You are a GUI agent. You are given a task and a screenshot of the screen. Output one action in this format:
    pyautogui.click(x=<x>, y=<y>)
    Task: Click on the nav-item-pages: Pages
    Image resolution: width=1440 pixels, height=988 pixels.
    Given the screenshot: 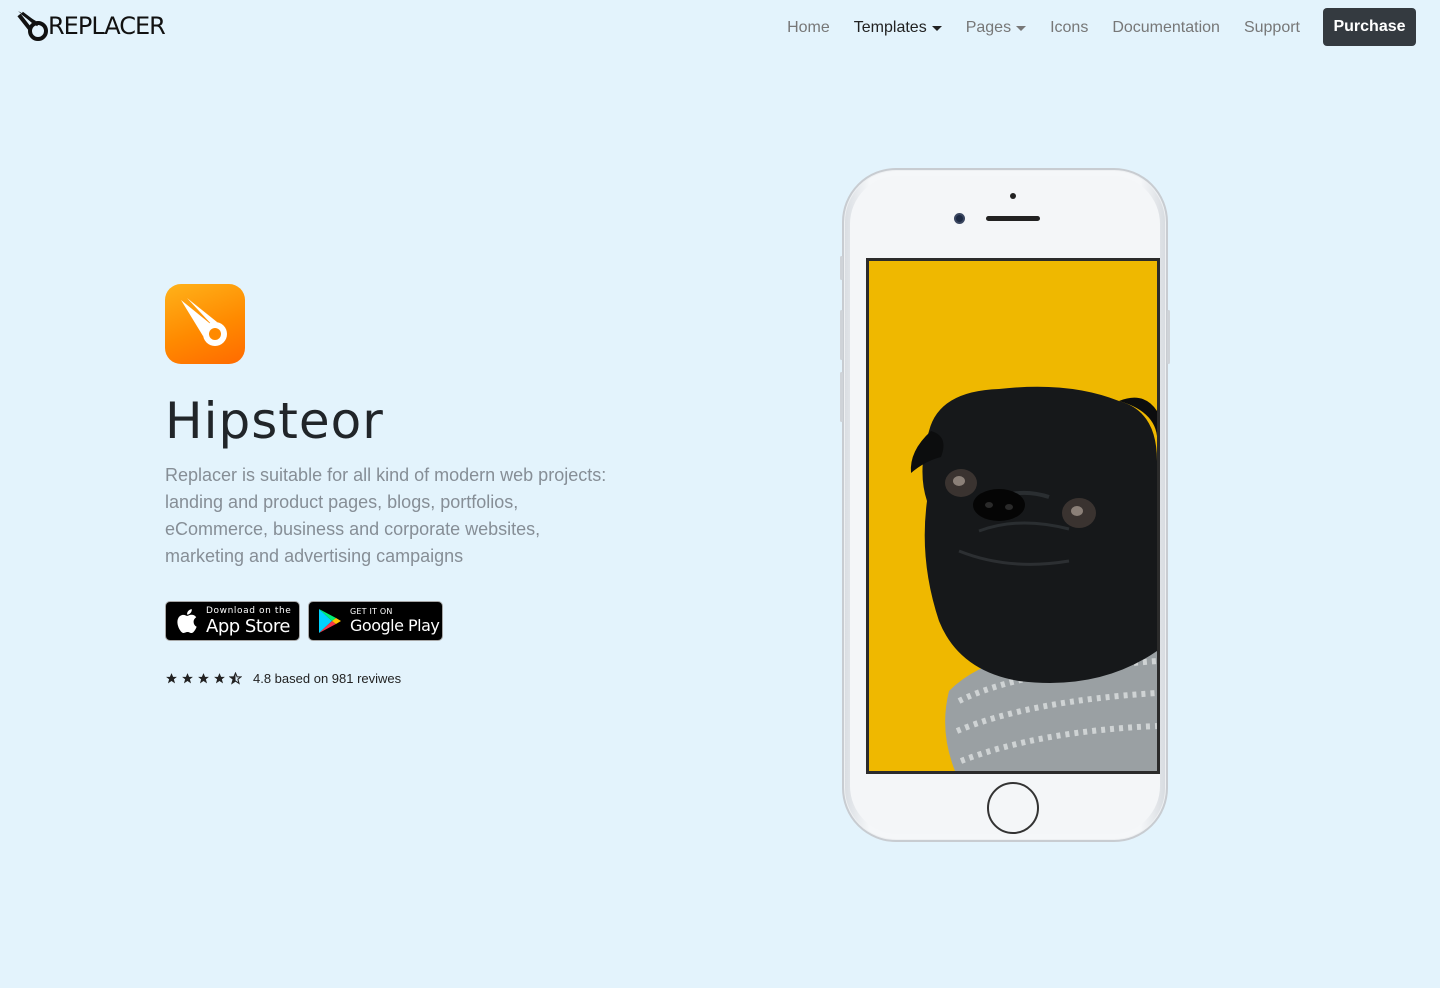 What is the action you would take?
    pyautogui.click(x=996, y=28)
    